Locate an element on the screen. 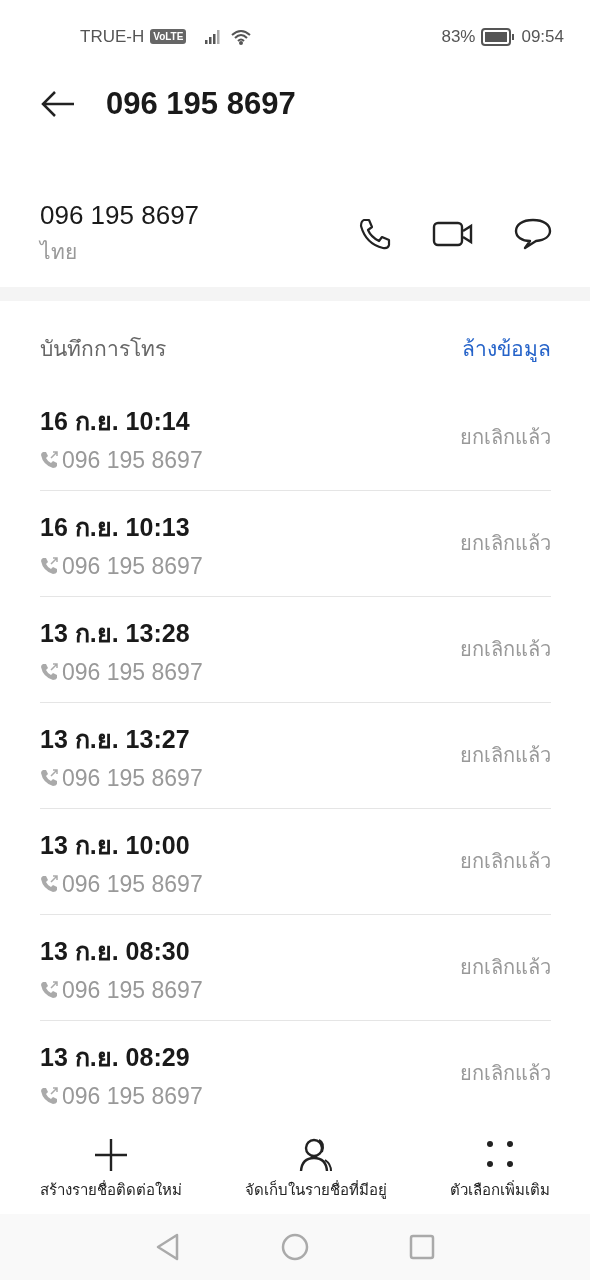  call-time: 13 ก.ย. 10:00 is located at coordinates (115, 845).